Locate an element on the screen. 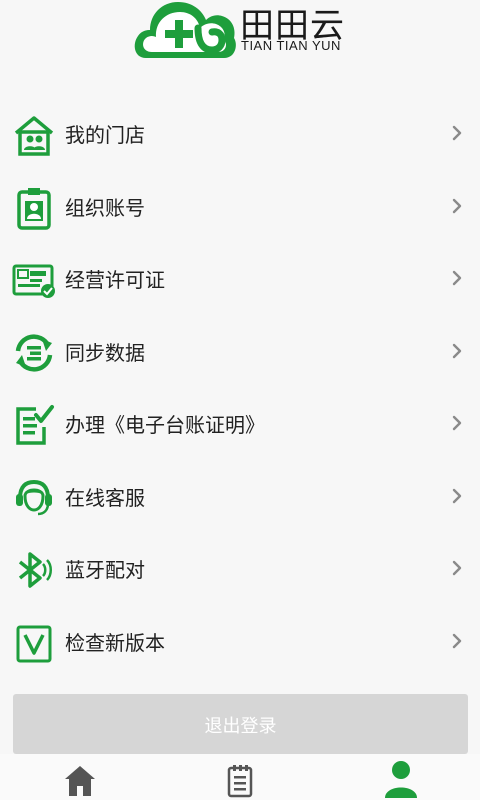  id-badge-icon is located at coordinates (34, 208).